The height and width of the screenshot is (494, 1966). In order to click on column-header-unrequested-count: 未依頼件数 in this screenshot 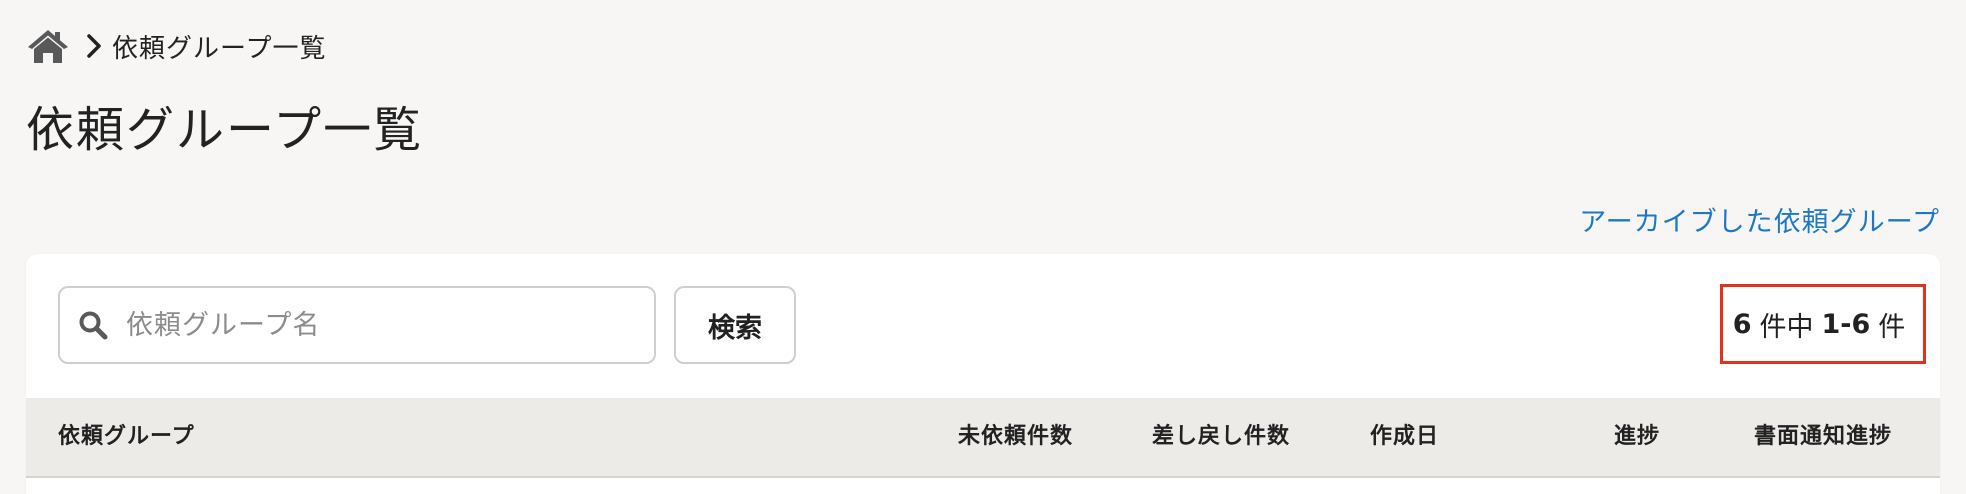, I will do `click(1015, 437)`.